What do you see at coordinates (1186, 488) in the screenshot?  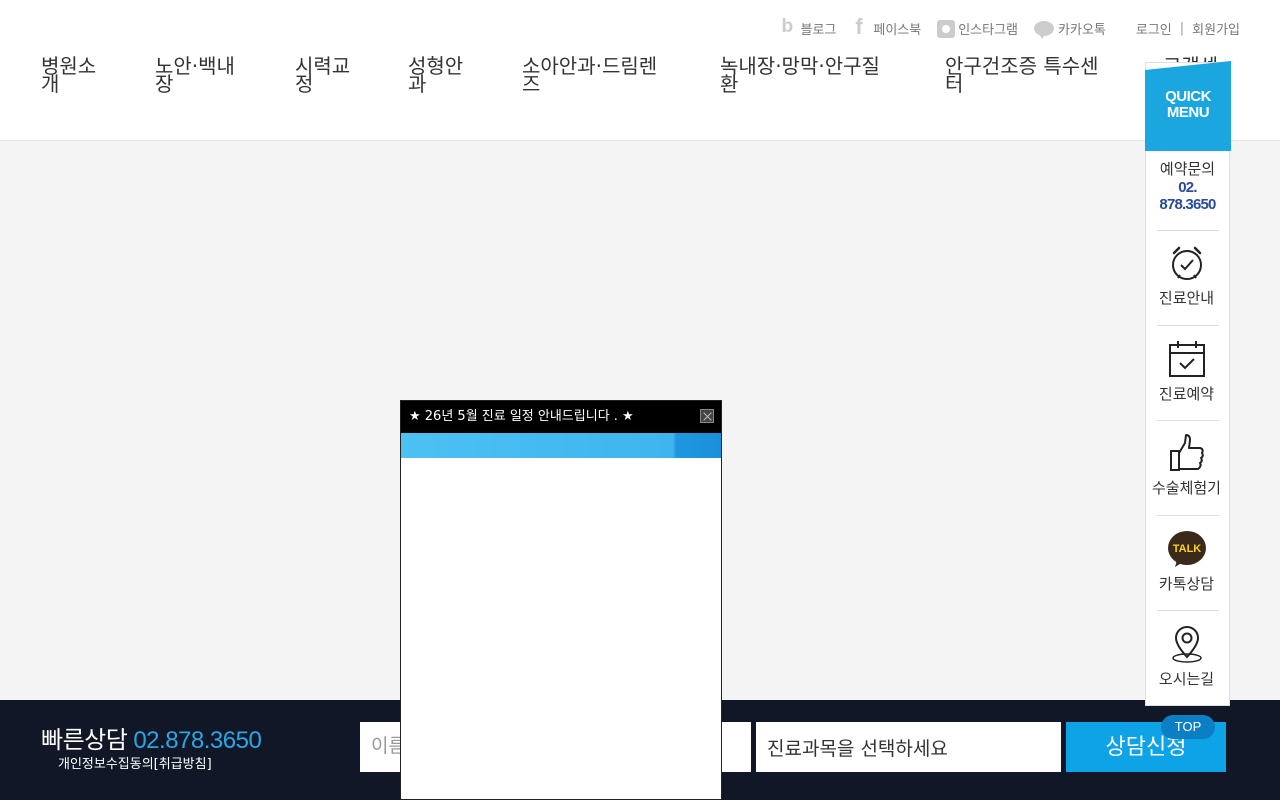 I see `quick-item-label: 수술체험기` at bounding box center [1186, 488].